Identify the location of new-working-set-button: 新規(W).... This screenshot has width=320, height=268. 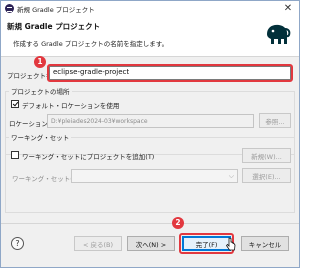
(266, 155).